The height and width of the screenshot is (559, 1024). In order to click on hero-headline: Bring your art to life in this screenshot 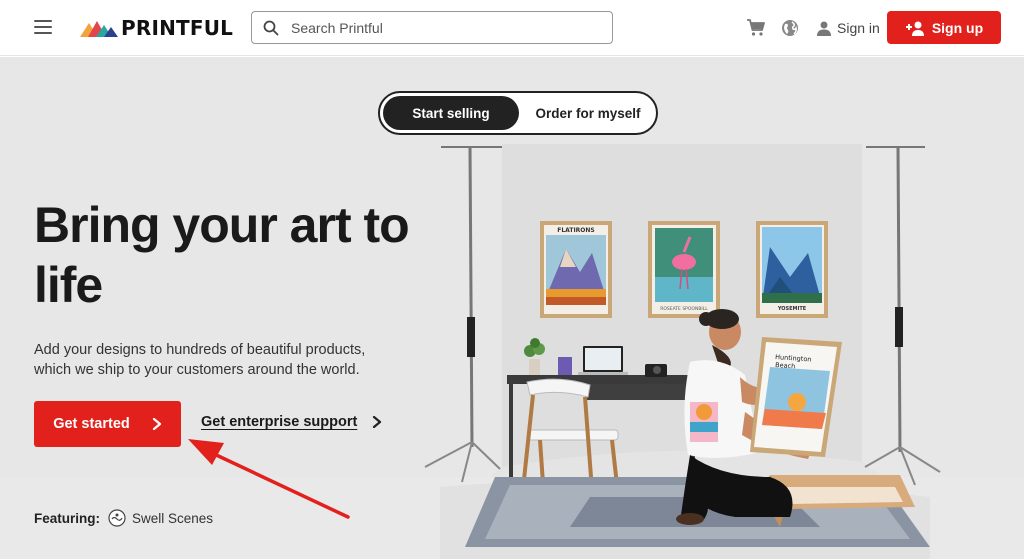, I will do `click(222, 255)`.